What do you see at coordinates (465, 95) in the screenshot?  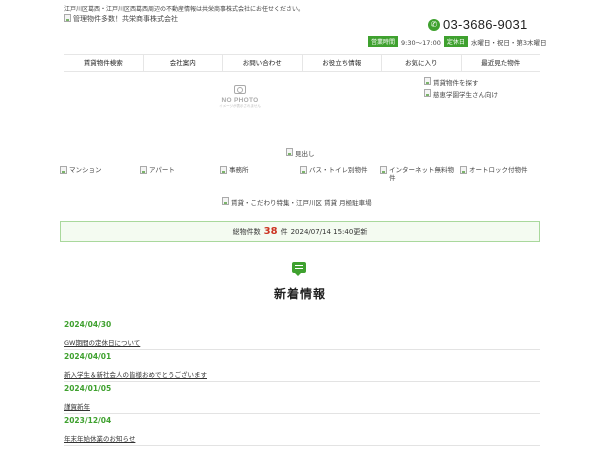 I see `student-label: 慈恵学園学生さん向け` at bounding box center [465, 95].